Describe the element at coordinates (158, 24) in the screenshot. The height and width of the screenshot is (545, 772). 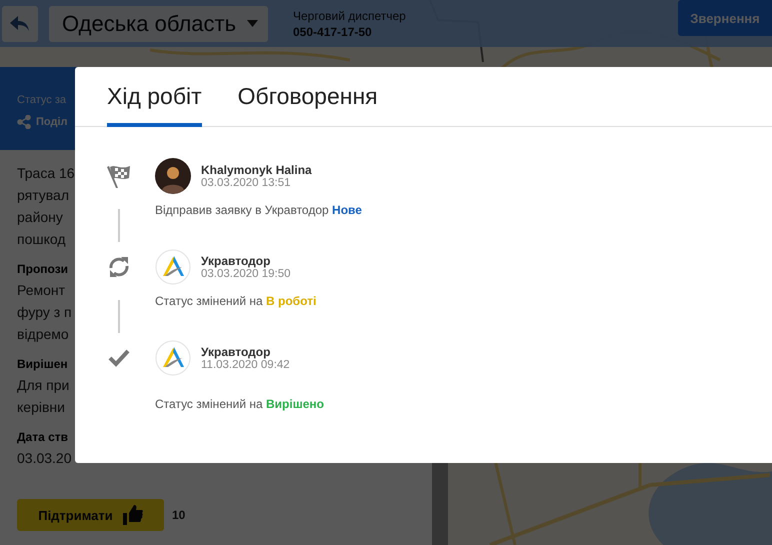
I see `region-dropdown: Одеська область` at that location.